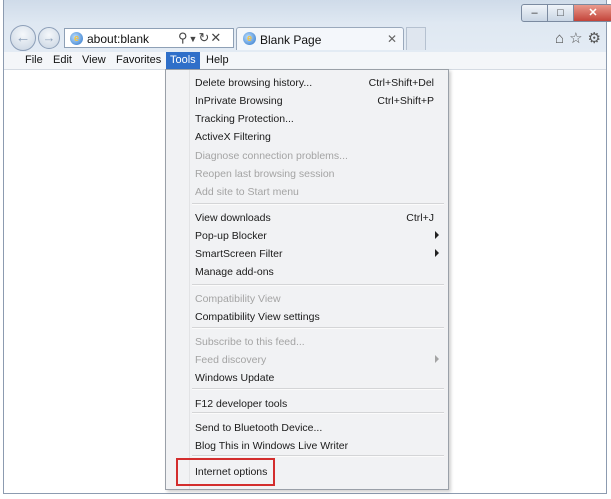 This screenshot has height=499, width=611. I want to click on menu-item-manage-add-ons: Manage add-ons, so click(318, 272).